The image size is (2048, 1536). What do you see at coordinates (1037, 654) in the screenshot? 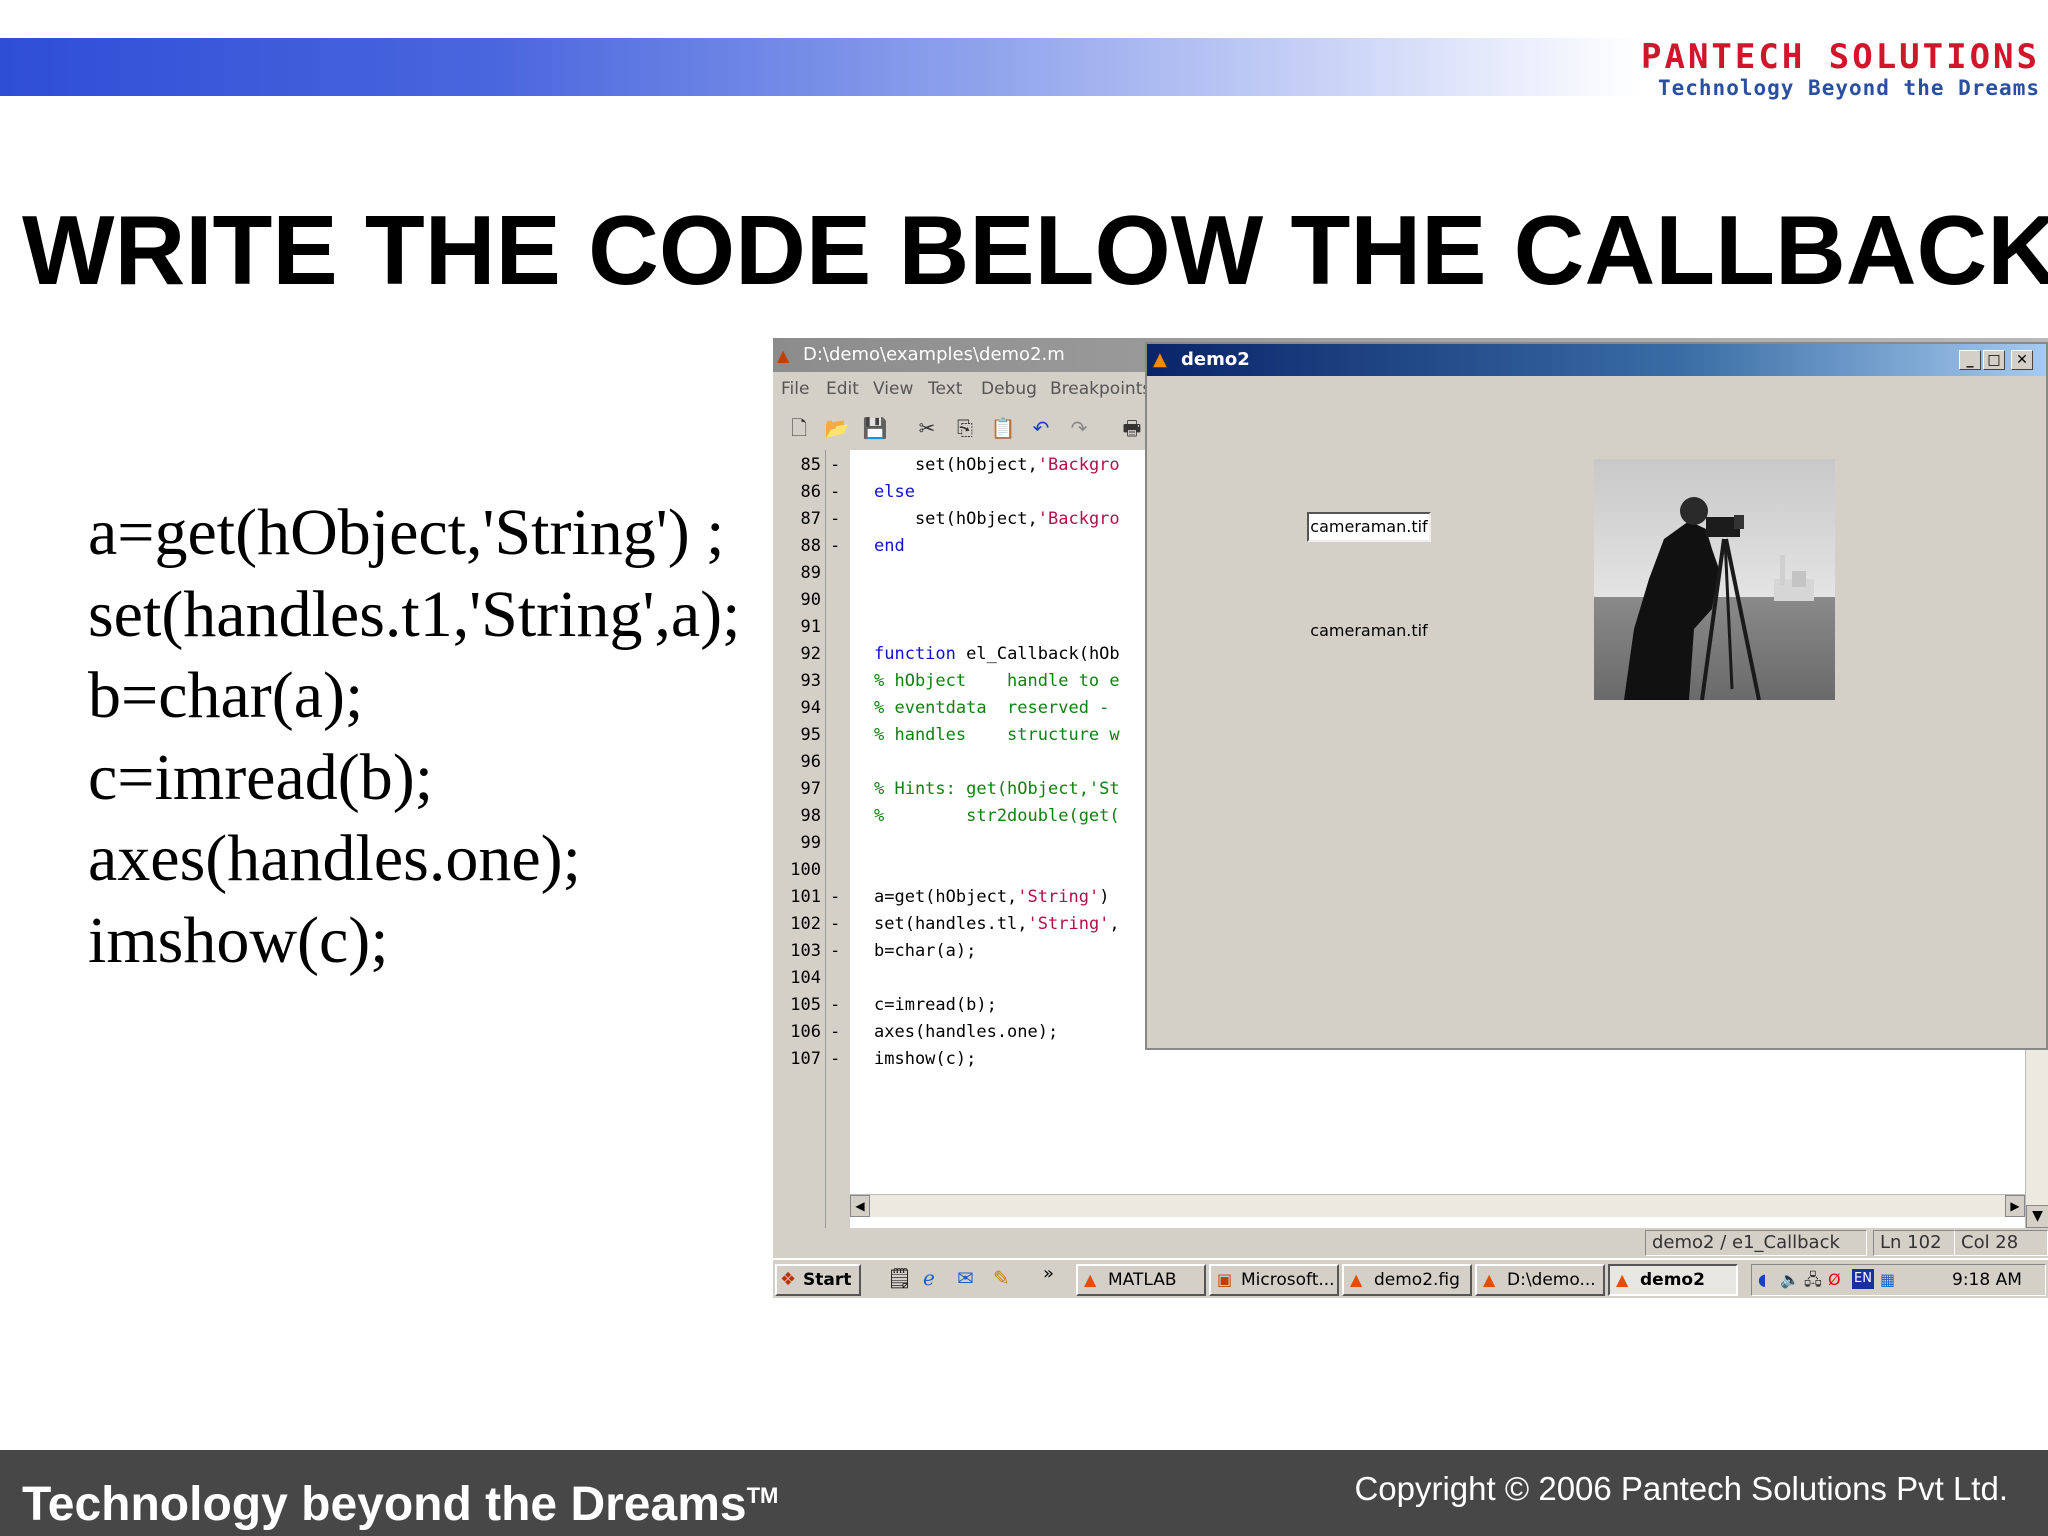
I see `code-text: el_Callback(hOb` at bounding box center [1037, 654].